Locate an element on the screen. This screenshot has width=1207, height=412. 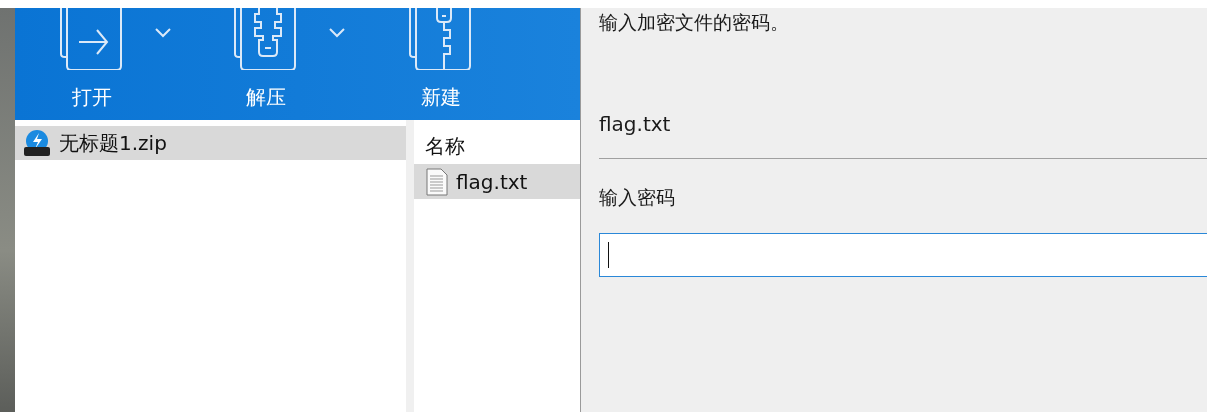
text-file-icon is located at coordinates (437, 181).